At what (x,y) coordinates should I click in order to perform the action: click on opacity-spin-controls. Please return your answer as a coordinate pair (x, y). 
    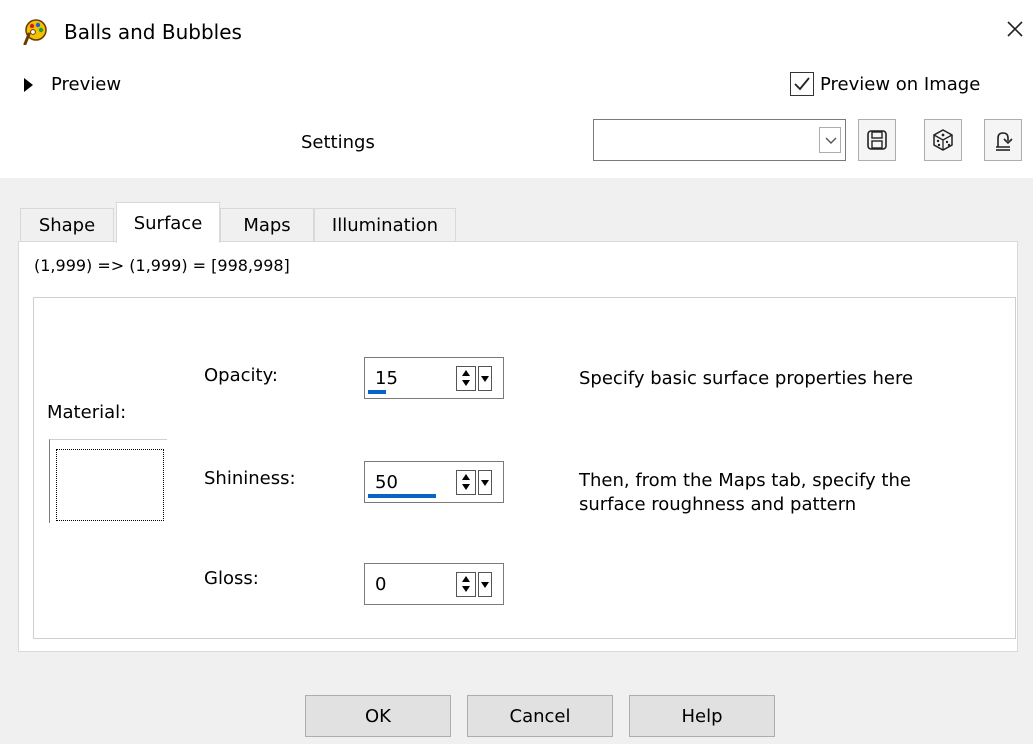
    Looking at the image, I should click on (476, 378).